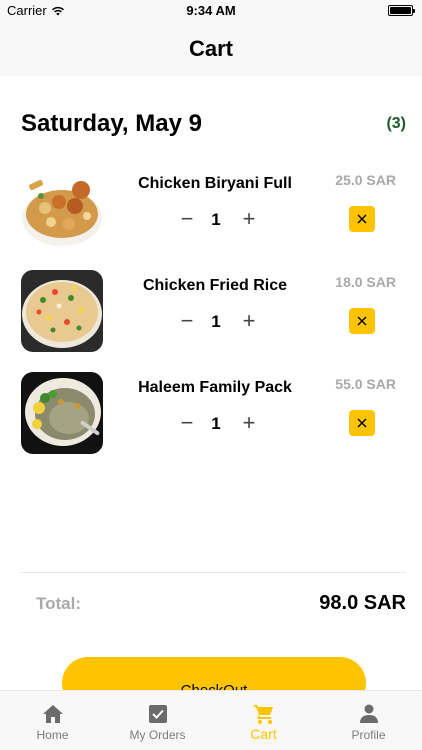  What do you see at coordinates (157, 714) in the screenshot?
I see `checkbox-icon` at bounding box center [157, 714].